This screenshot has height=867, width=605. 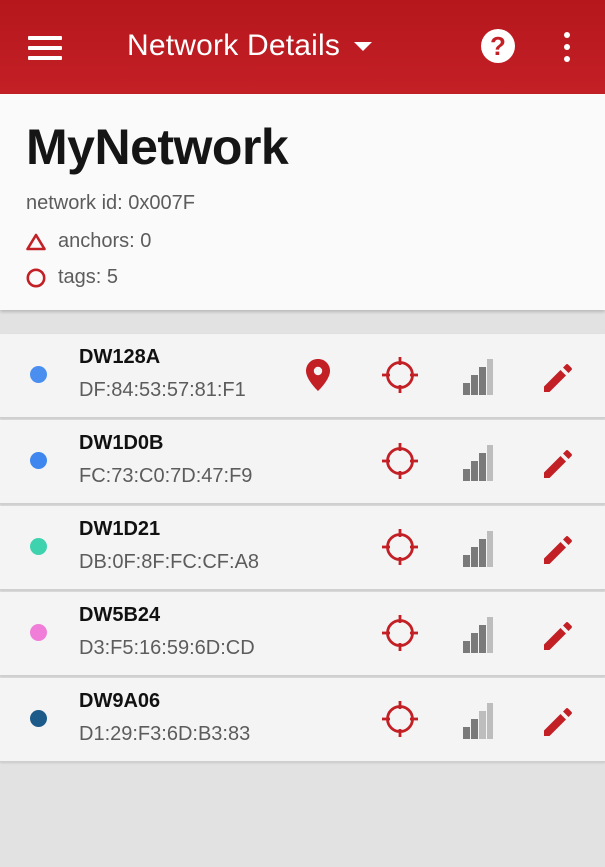 What do you see at coordinates (302, 548) in the screenshot?
I see `device-row: DW1D21 DB:0F:8F:FC:CF:A8` at bounding box center [302, 548].